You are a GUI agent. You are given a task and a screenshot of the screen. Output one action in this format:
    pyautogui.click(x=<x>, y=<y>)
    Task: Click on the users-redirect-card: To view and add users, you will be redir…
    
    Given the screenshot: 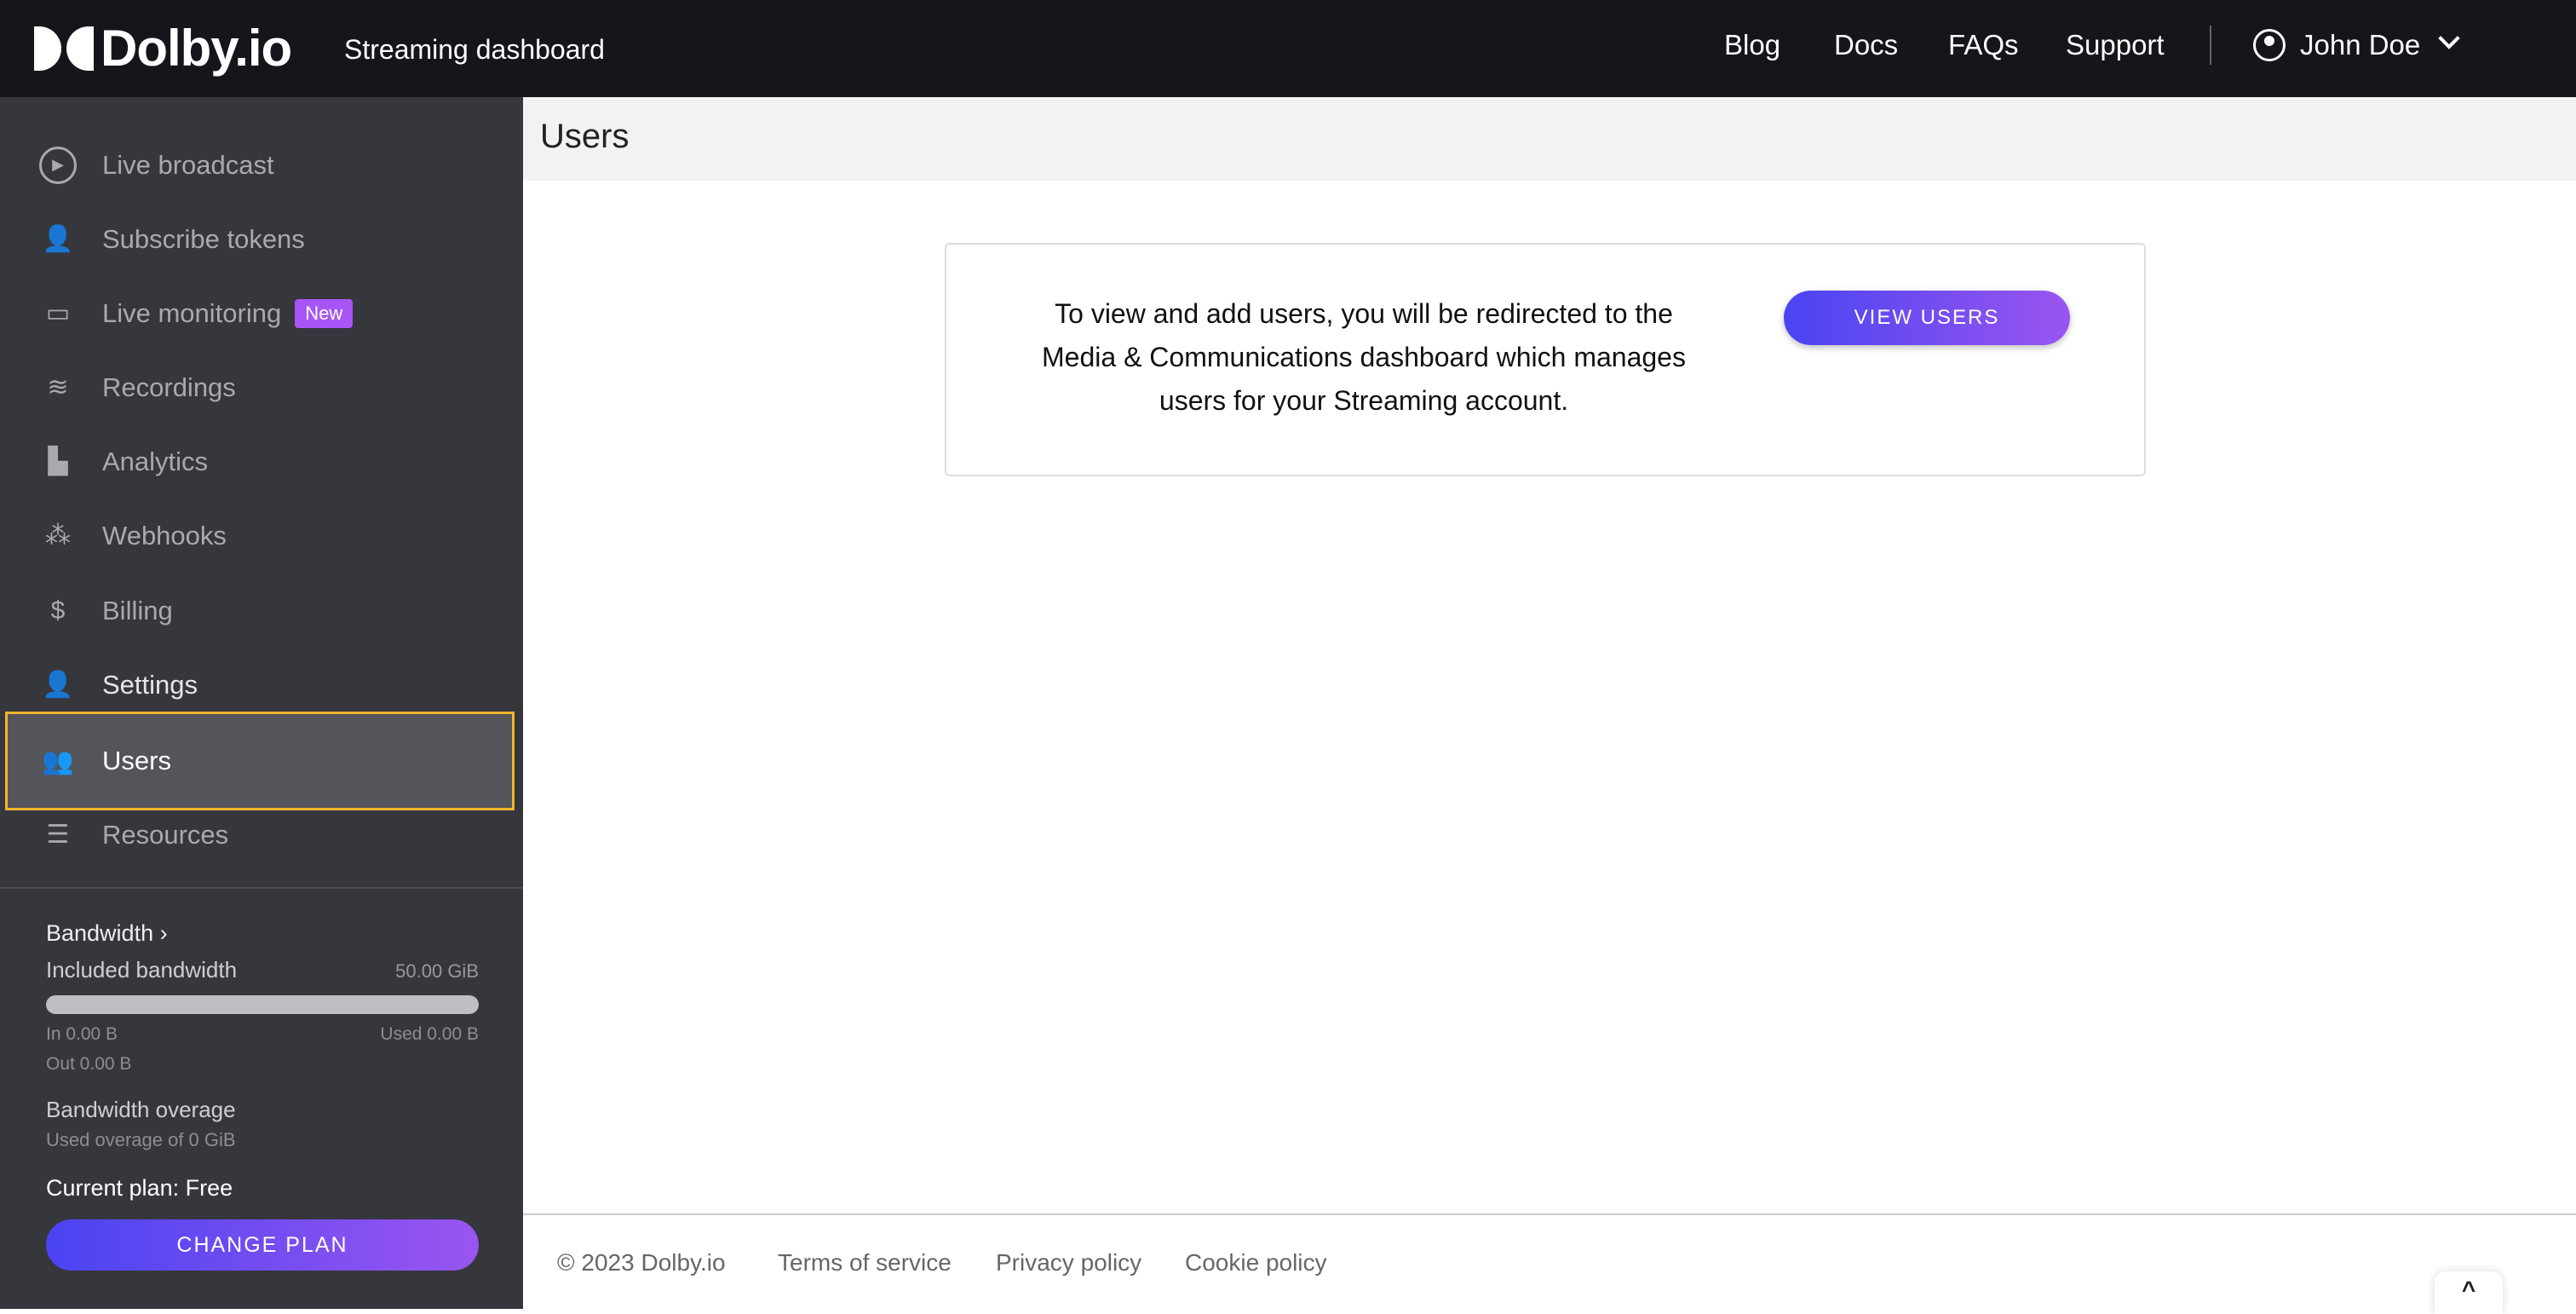 What is the action you would take?
    pyautogui.click(x=1545, y=360)
    